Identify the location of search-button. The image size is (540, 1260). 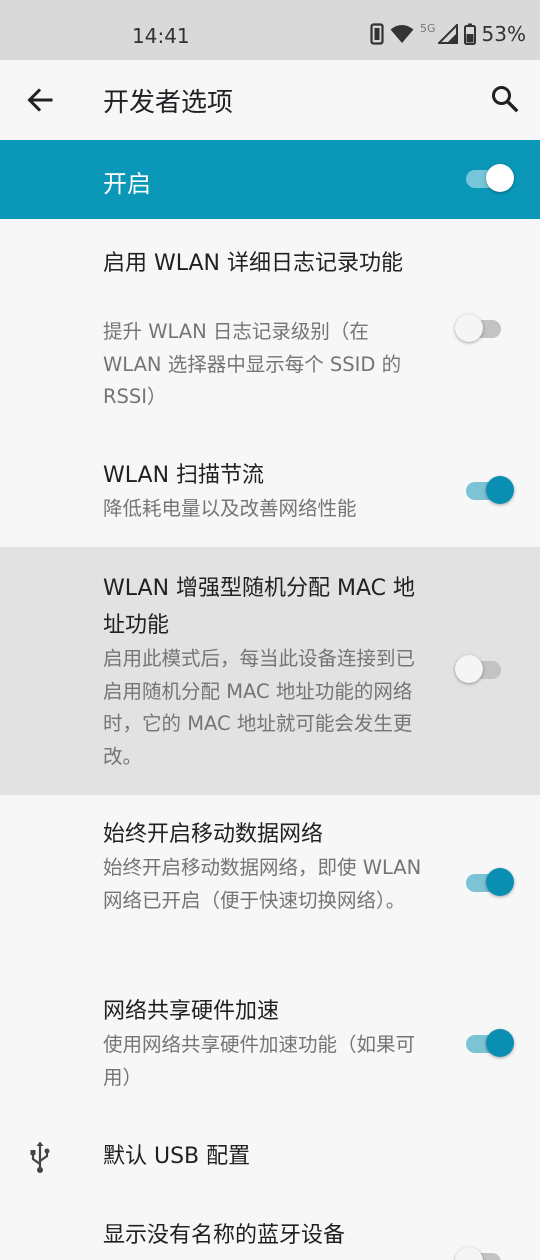
(505, 99).